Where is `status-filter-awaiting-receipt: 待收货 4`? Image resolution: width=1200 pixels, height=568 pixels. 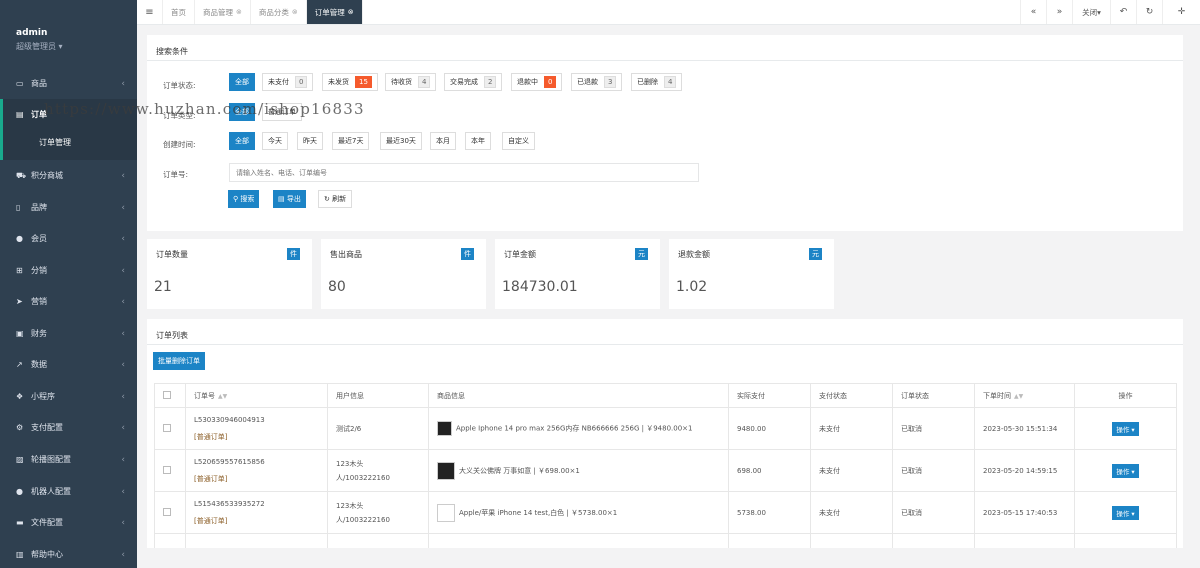 status-filter-awaiting-receipt: 待收货 4 is located at coordinates (411, 82).